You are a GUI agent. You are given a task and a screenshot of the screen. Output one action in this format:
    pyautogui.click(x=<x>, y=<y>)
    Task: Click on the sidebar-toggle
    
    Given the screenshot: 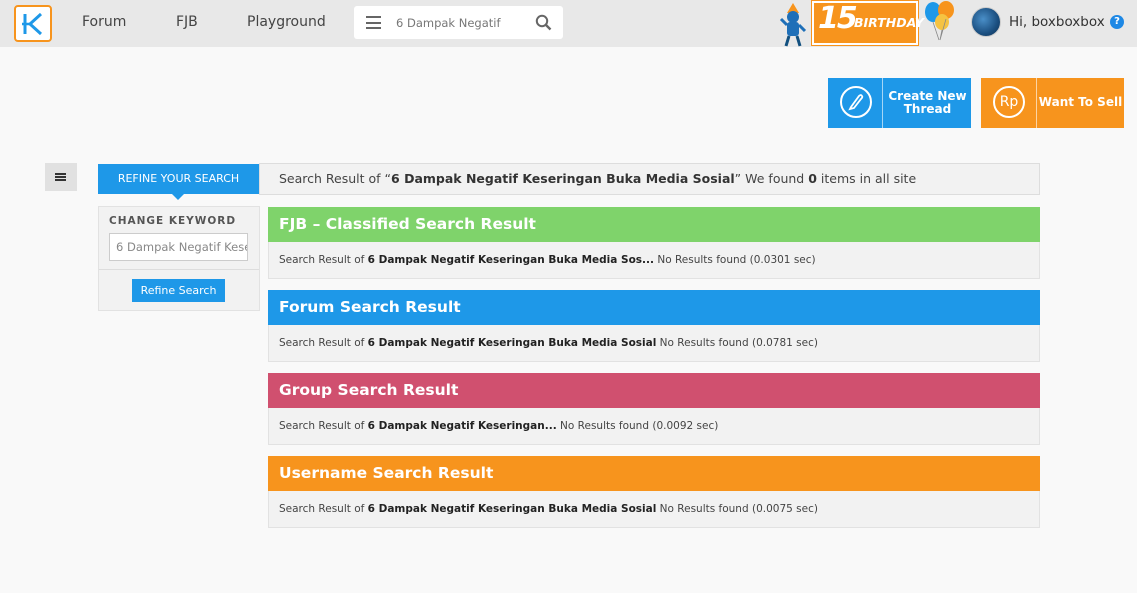 What is the action you would take?
    pyautogui.click(x=61, y=177)
    